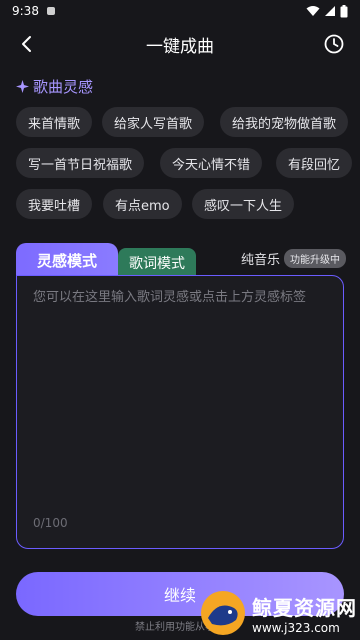 This screenshot has height=640, width=360. What do you see at coordinates (284, 122) in the screenshot?
I see `tag-pet-song: 给我的宠物做首歌` at bounding box center [284, 122].